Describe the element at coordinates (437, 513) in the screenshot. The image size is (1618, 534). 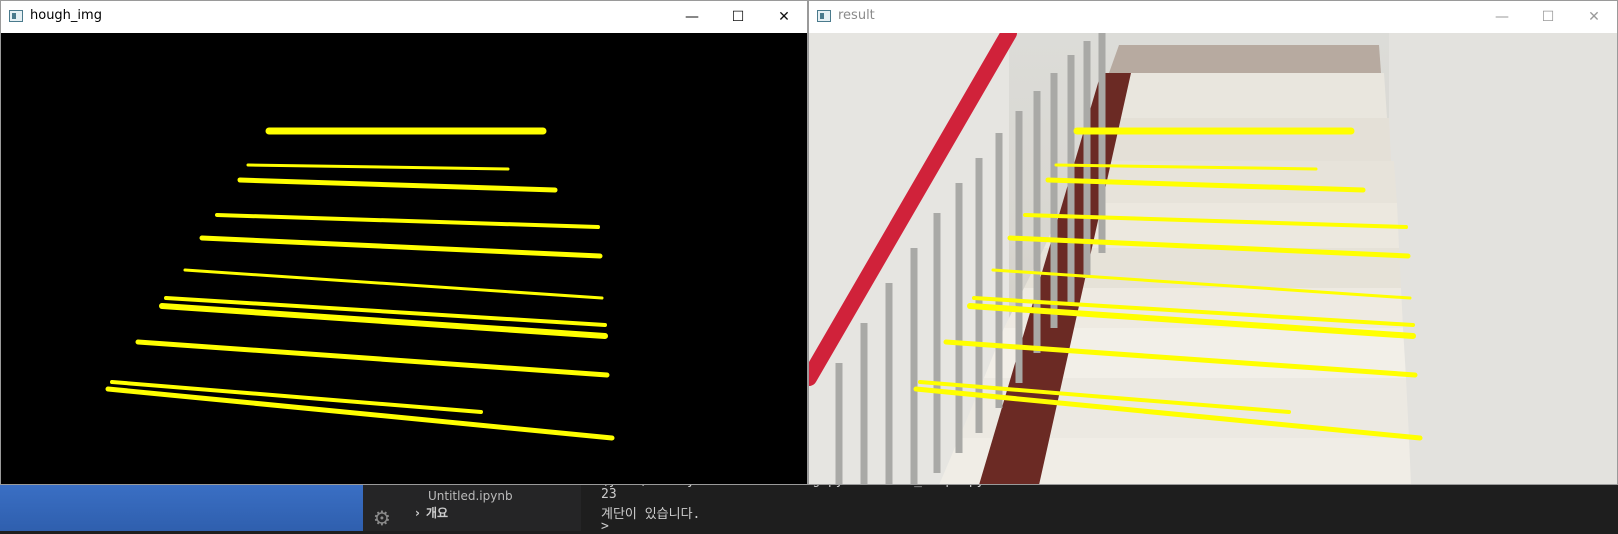
I see `section-label: 개요` at that location.